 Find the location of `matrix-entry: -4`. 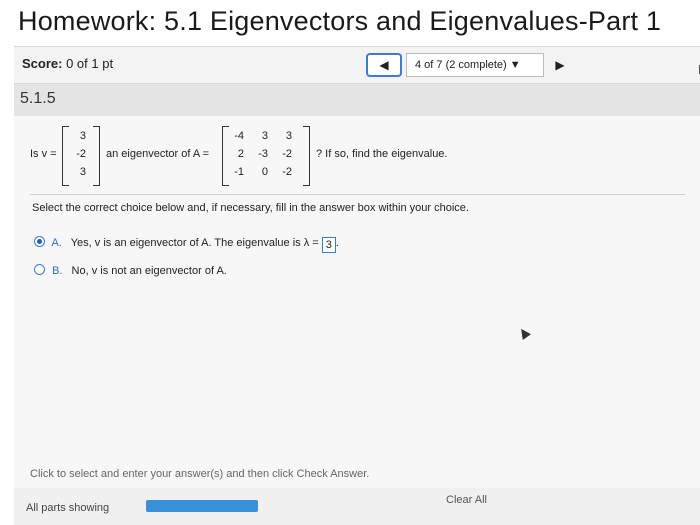

matrix-entry: -4 is located at coordinates (239, 136).